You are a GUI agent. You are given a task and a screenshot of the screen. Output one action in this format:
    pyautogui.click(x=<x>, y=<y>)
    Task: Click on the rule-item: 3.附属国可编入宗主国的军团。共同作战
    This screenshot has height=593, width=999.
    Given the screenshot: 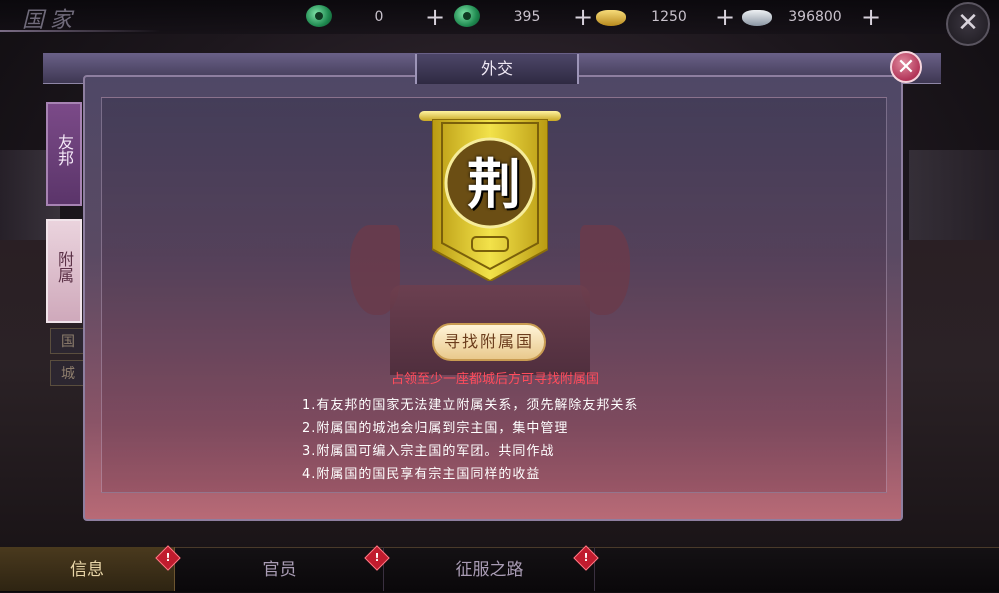 What is the action you would take?
    pyautogui.click(x=428, y=451)
    